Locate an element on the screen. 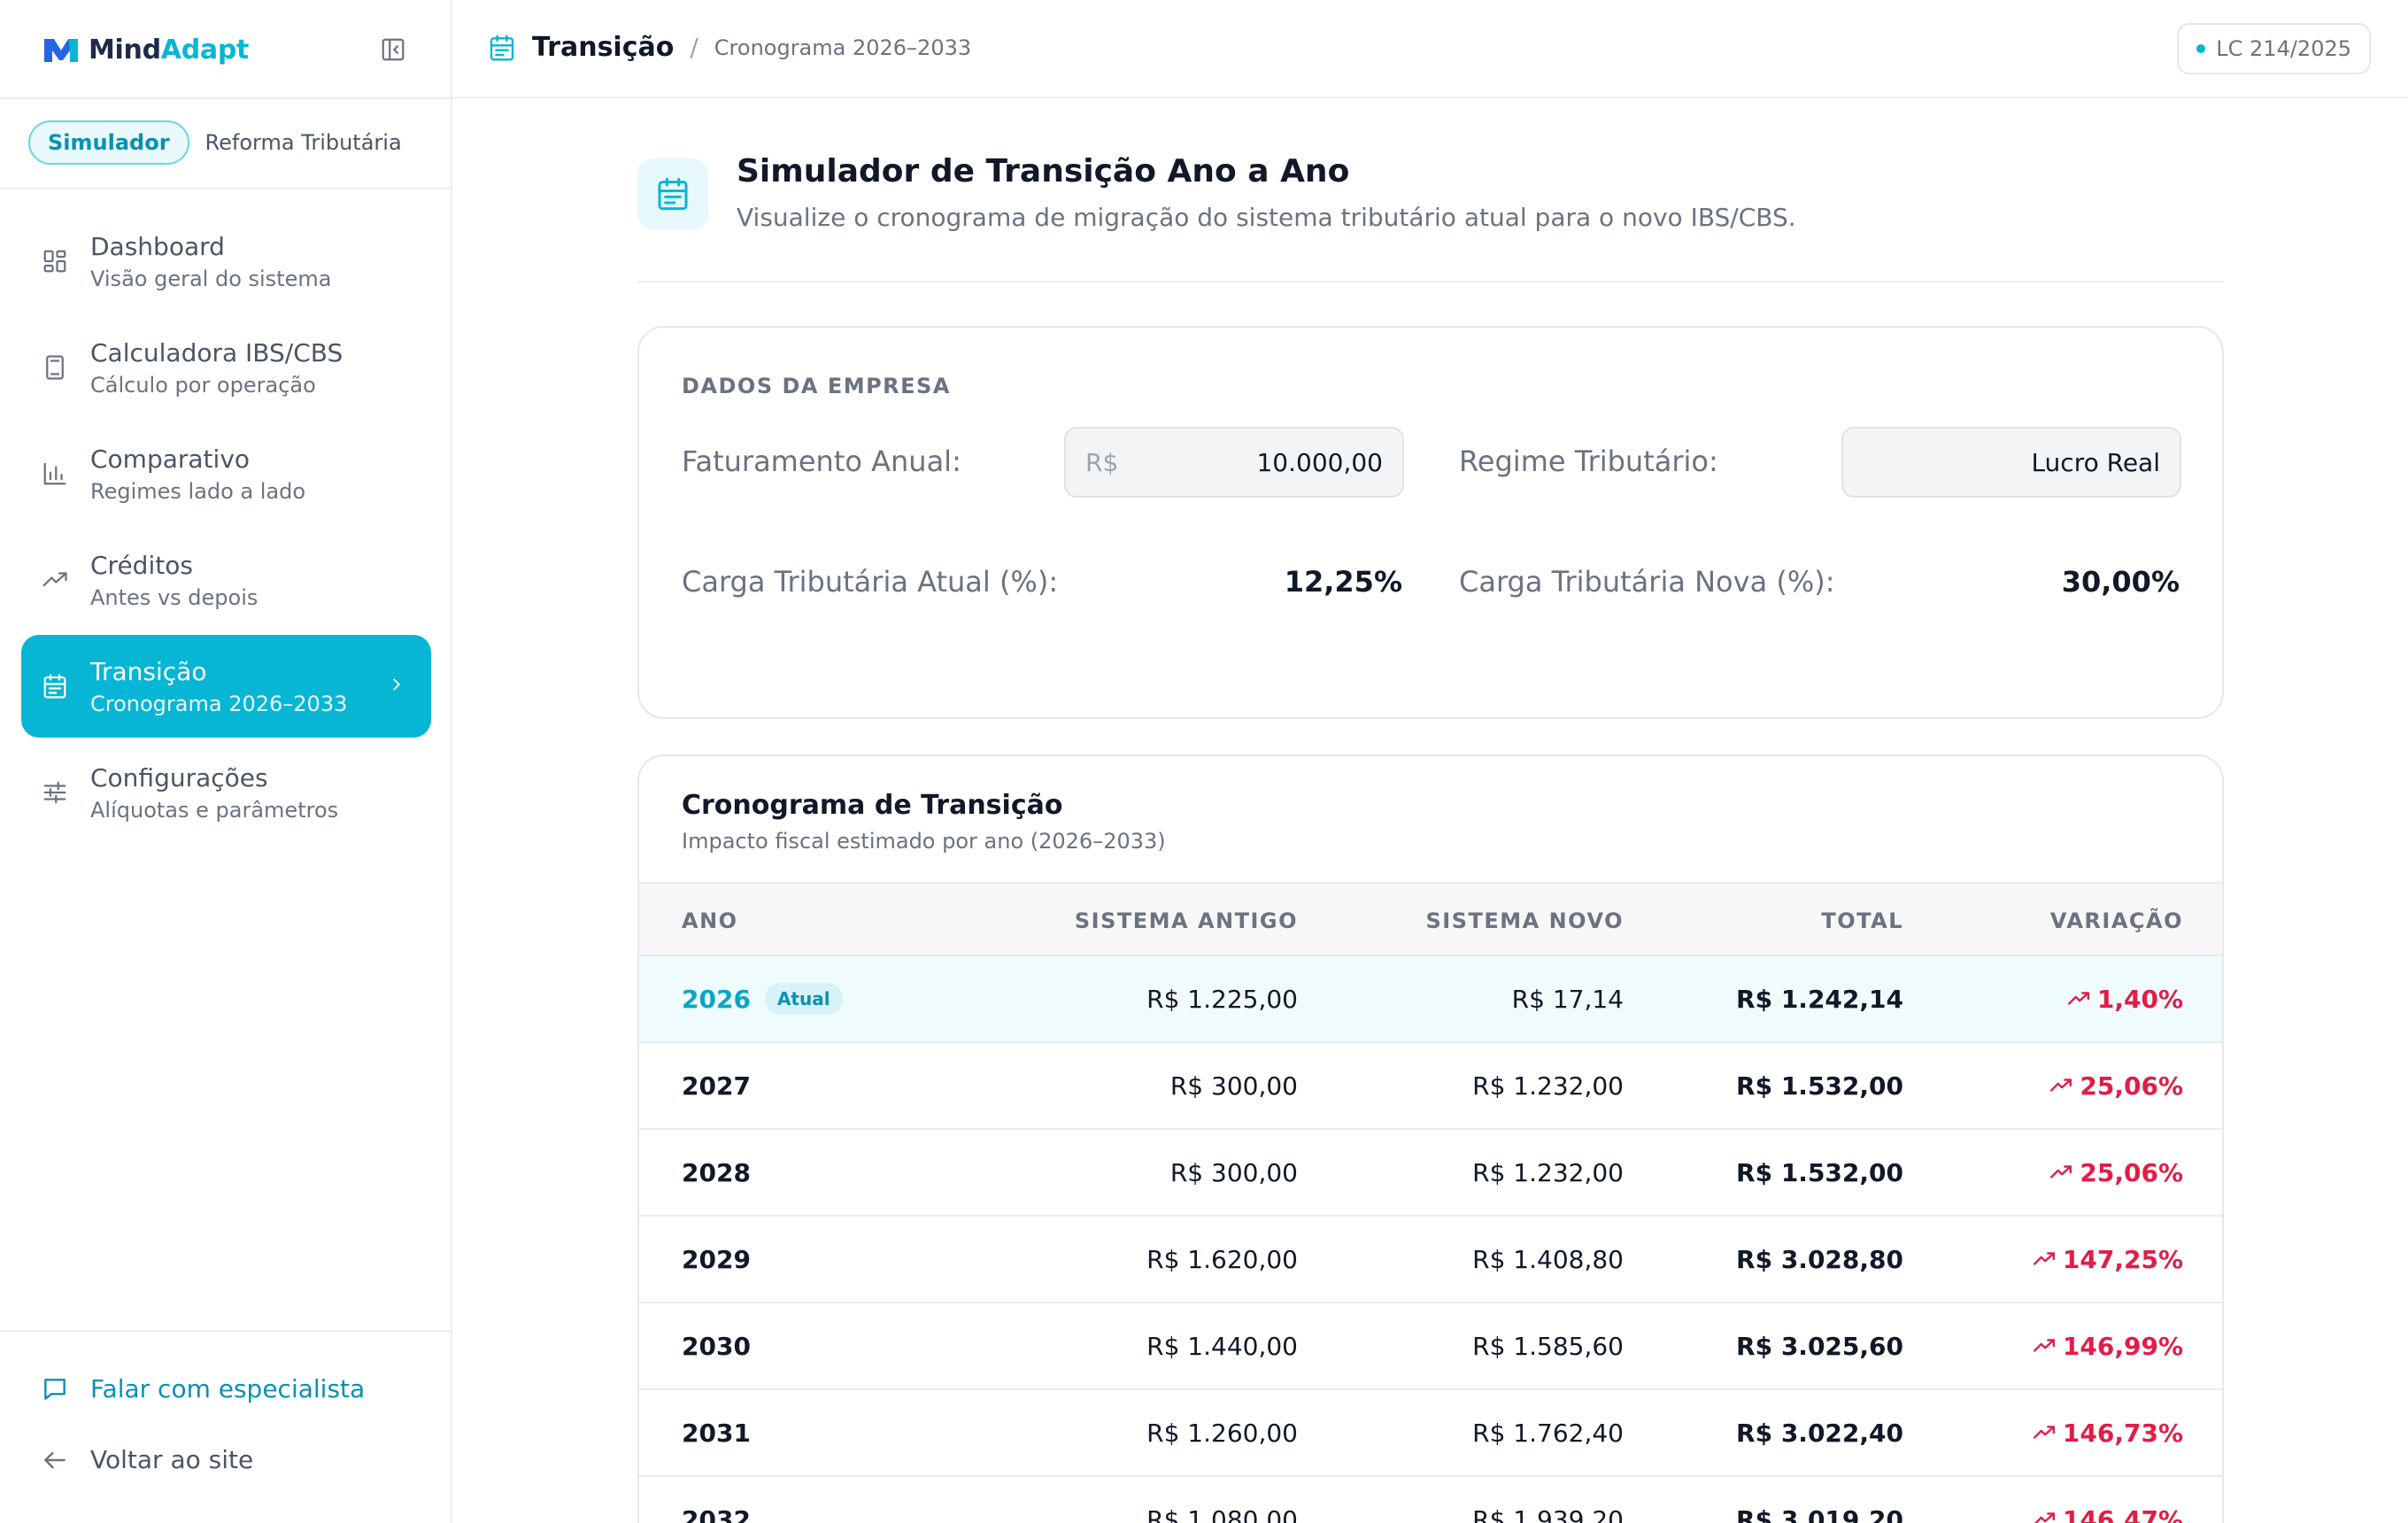 The image size is (2408, 1523). row-old-system: R$ 1.440,00 is located at coordinates (1222, 1346).